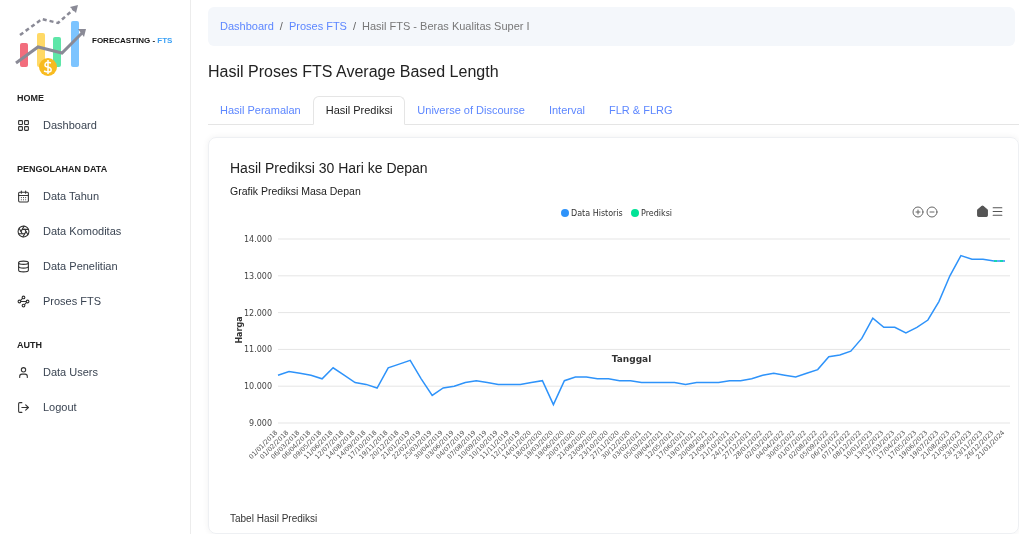 This screenshot has height=534, width=1019. Describe the element at coordinates (31, 99) in the screenshot. I see `section-heading: HOME` at that location.